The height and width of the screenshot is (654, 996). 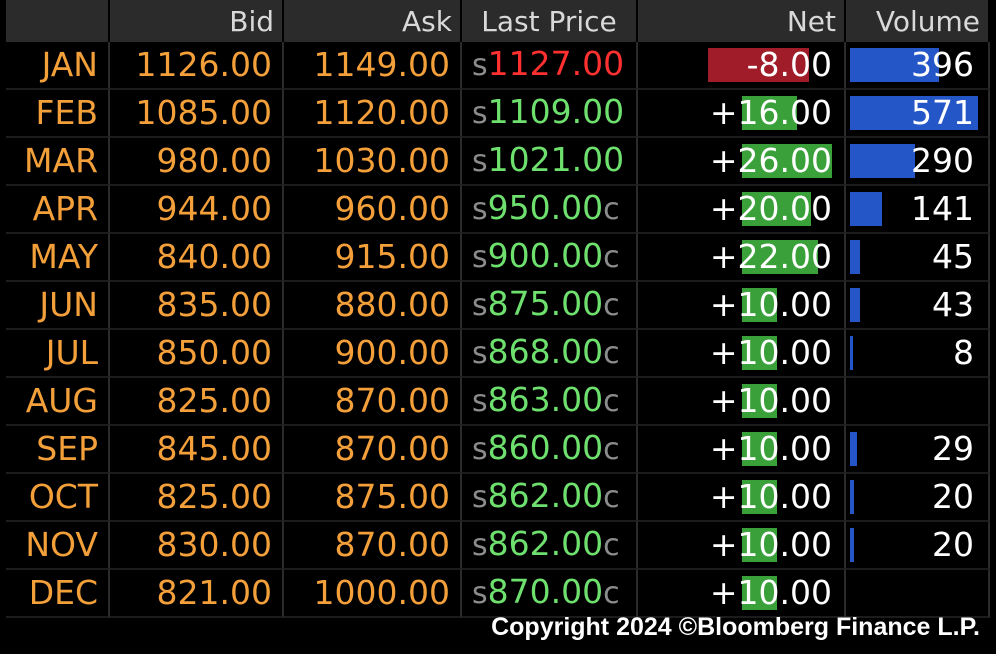 What do you see at coordinates (918, 354) in the screenshot?
I see `volume-cell: 8` at bounding box center [918, 354].